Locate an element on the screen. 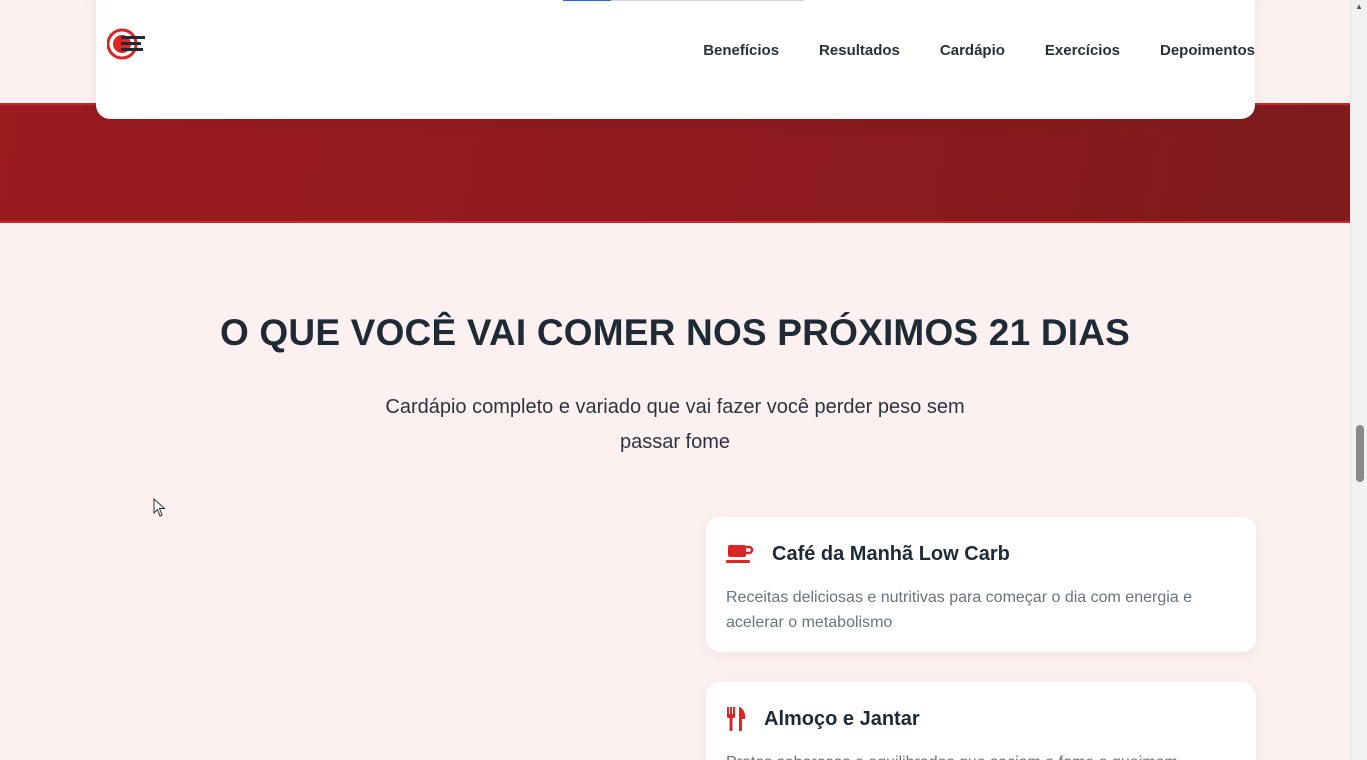 This screenshot has width=1367, height=760. vertical-scrollbar: ▲ is located at coordinates (1358, 380).